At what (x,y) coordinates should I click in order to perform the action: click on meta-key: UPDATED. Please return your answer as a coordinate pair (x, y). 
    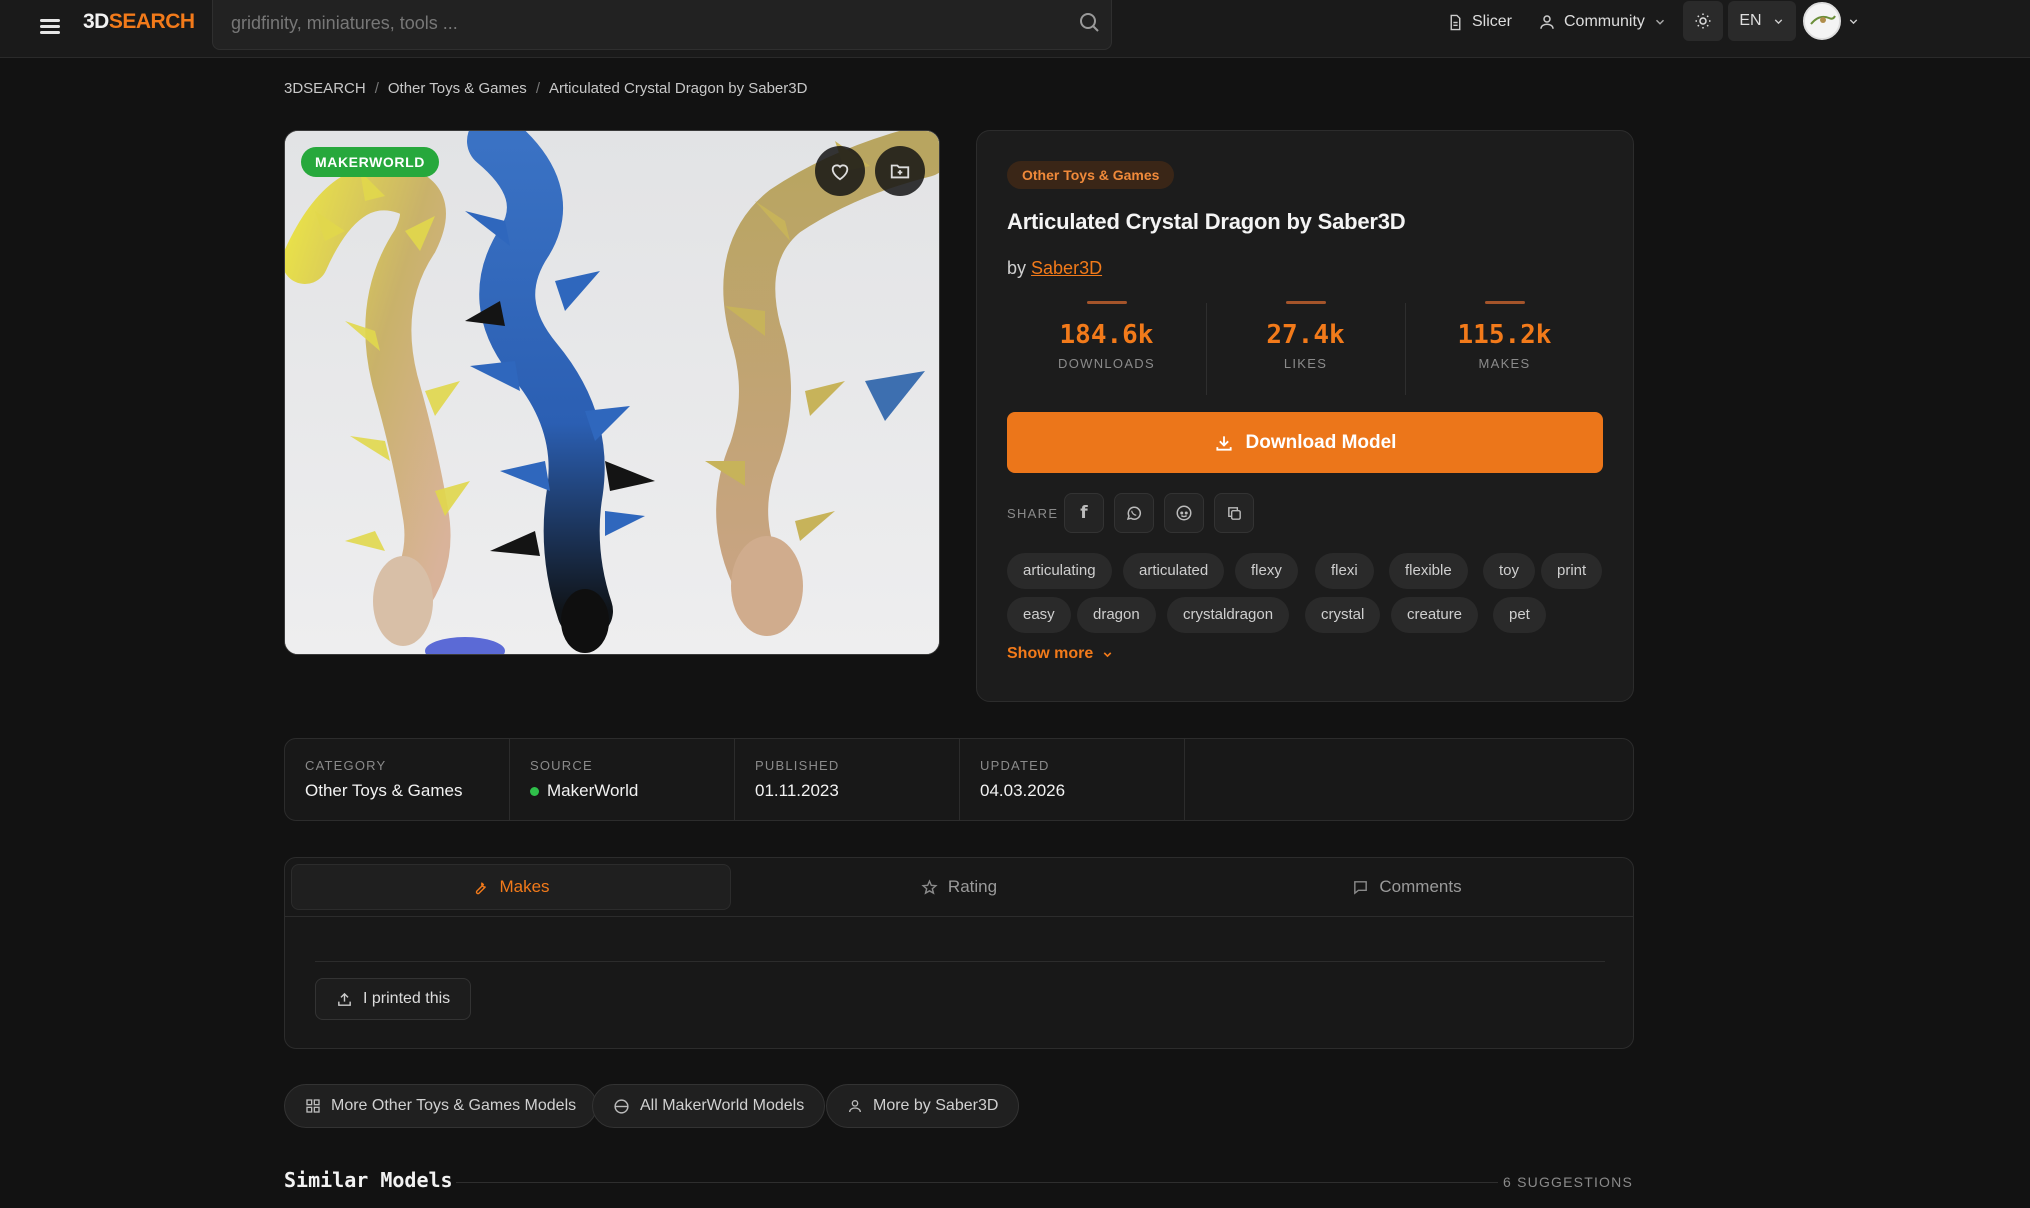
    Looking at the image, I should click on (1015, 765).